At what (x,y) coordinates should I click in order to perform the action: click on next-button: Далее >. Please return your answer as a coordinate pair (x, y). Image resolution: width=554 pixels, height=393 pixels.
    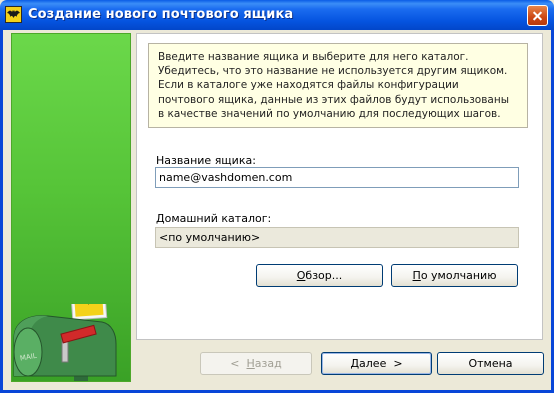
    Looking at the image, I should click on (376, 363).